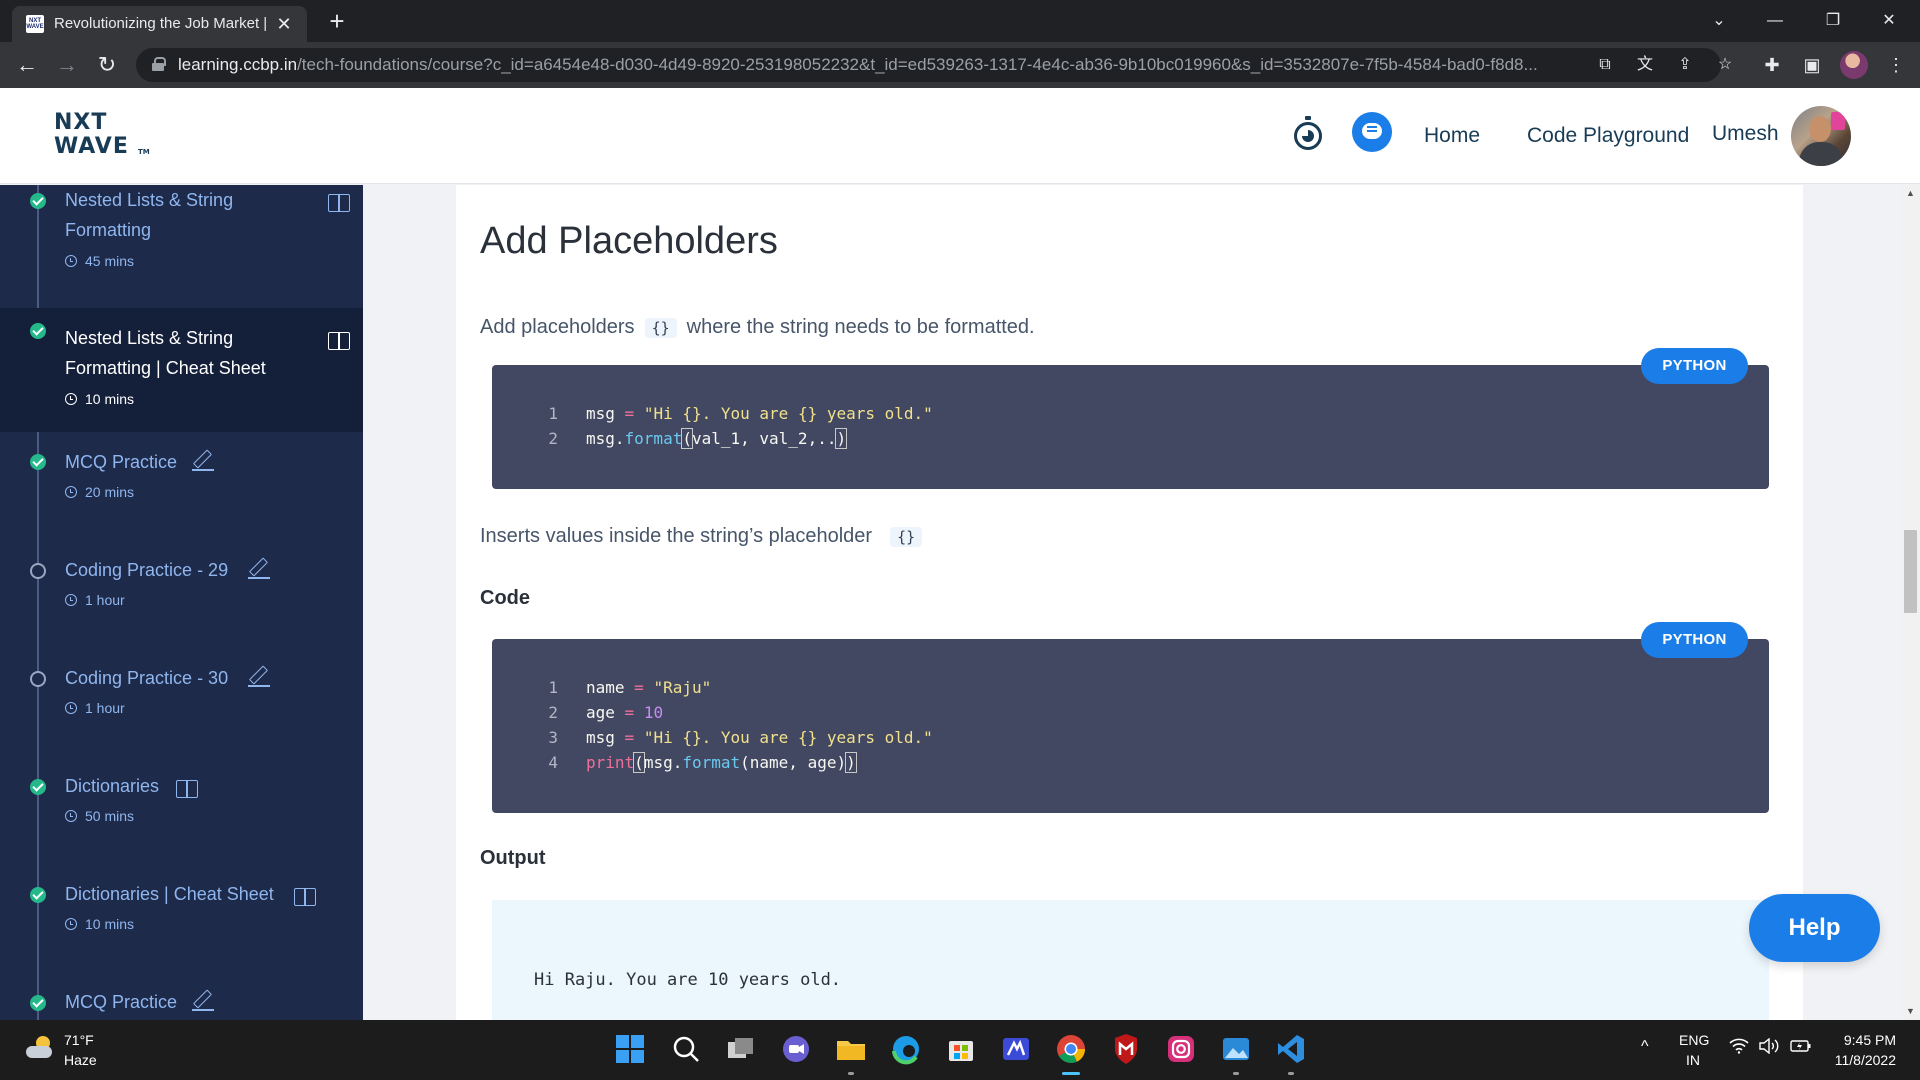 The width and height of the screenshot is (1920, 1080). Describe the element at coordinates (1605, 65) in the screenshot. I see `open-in-new-icon: ⧉` at that location.